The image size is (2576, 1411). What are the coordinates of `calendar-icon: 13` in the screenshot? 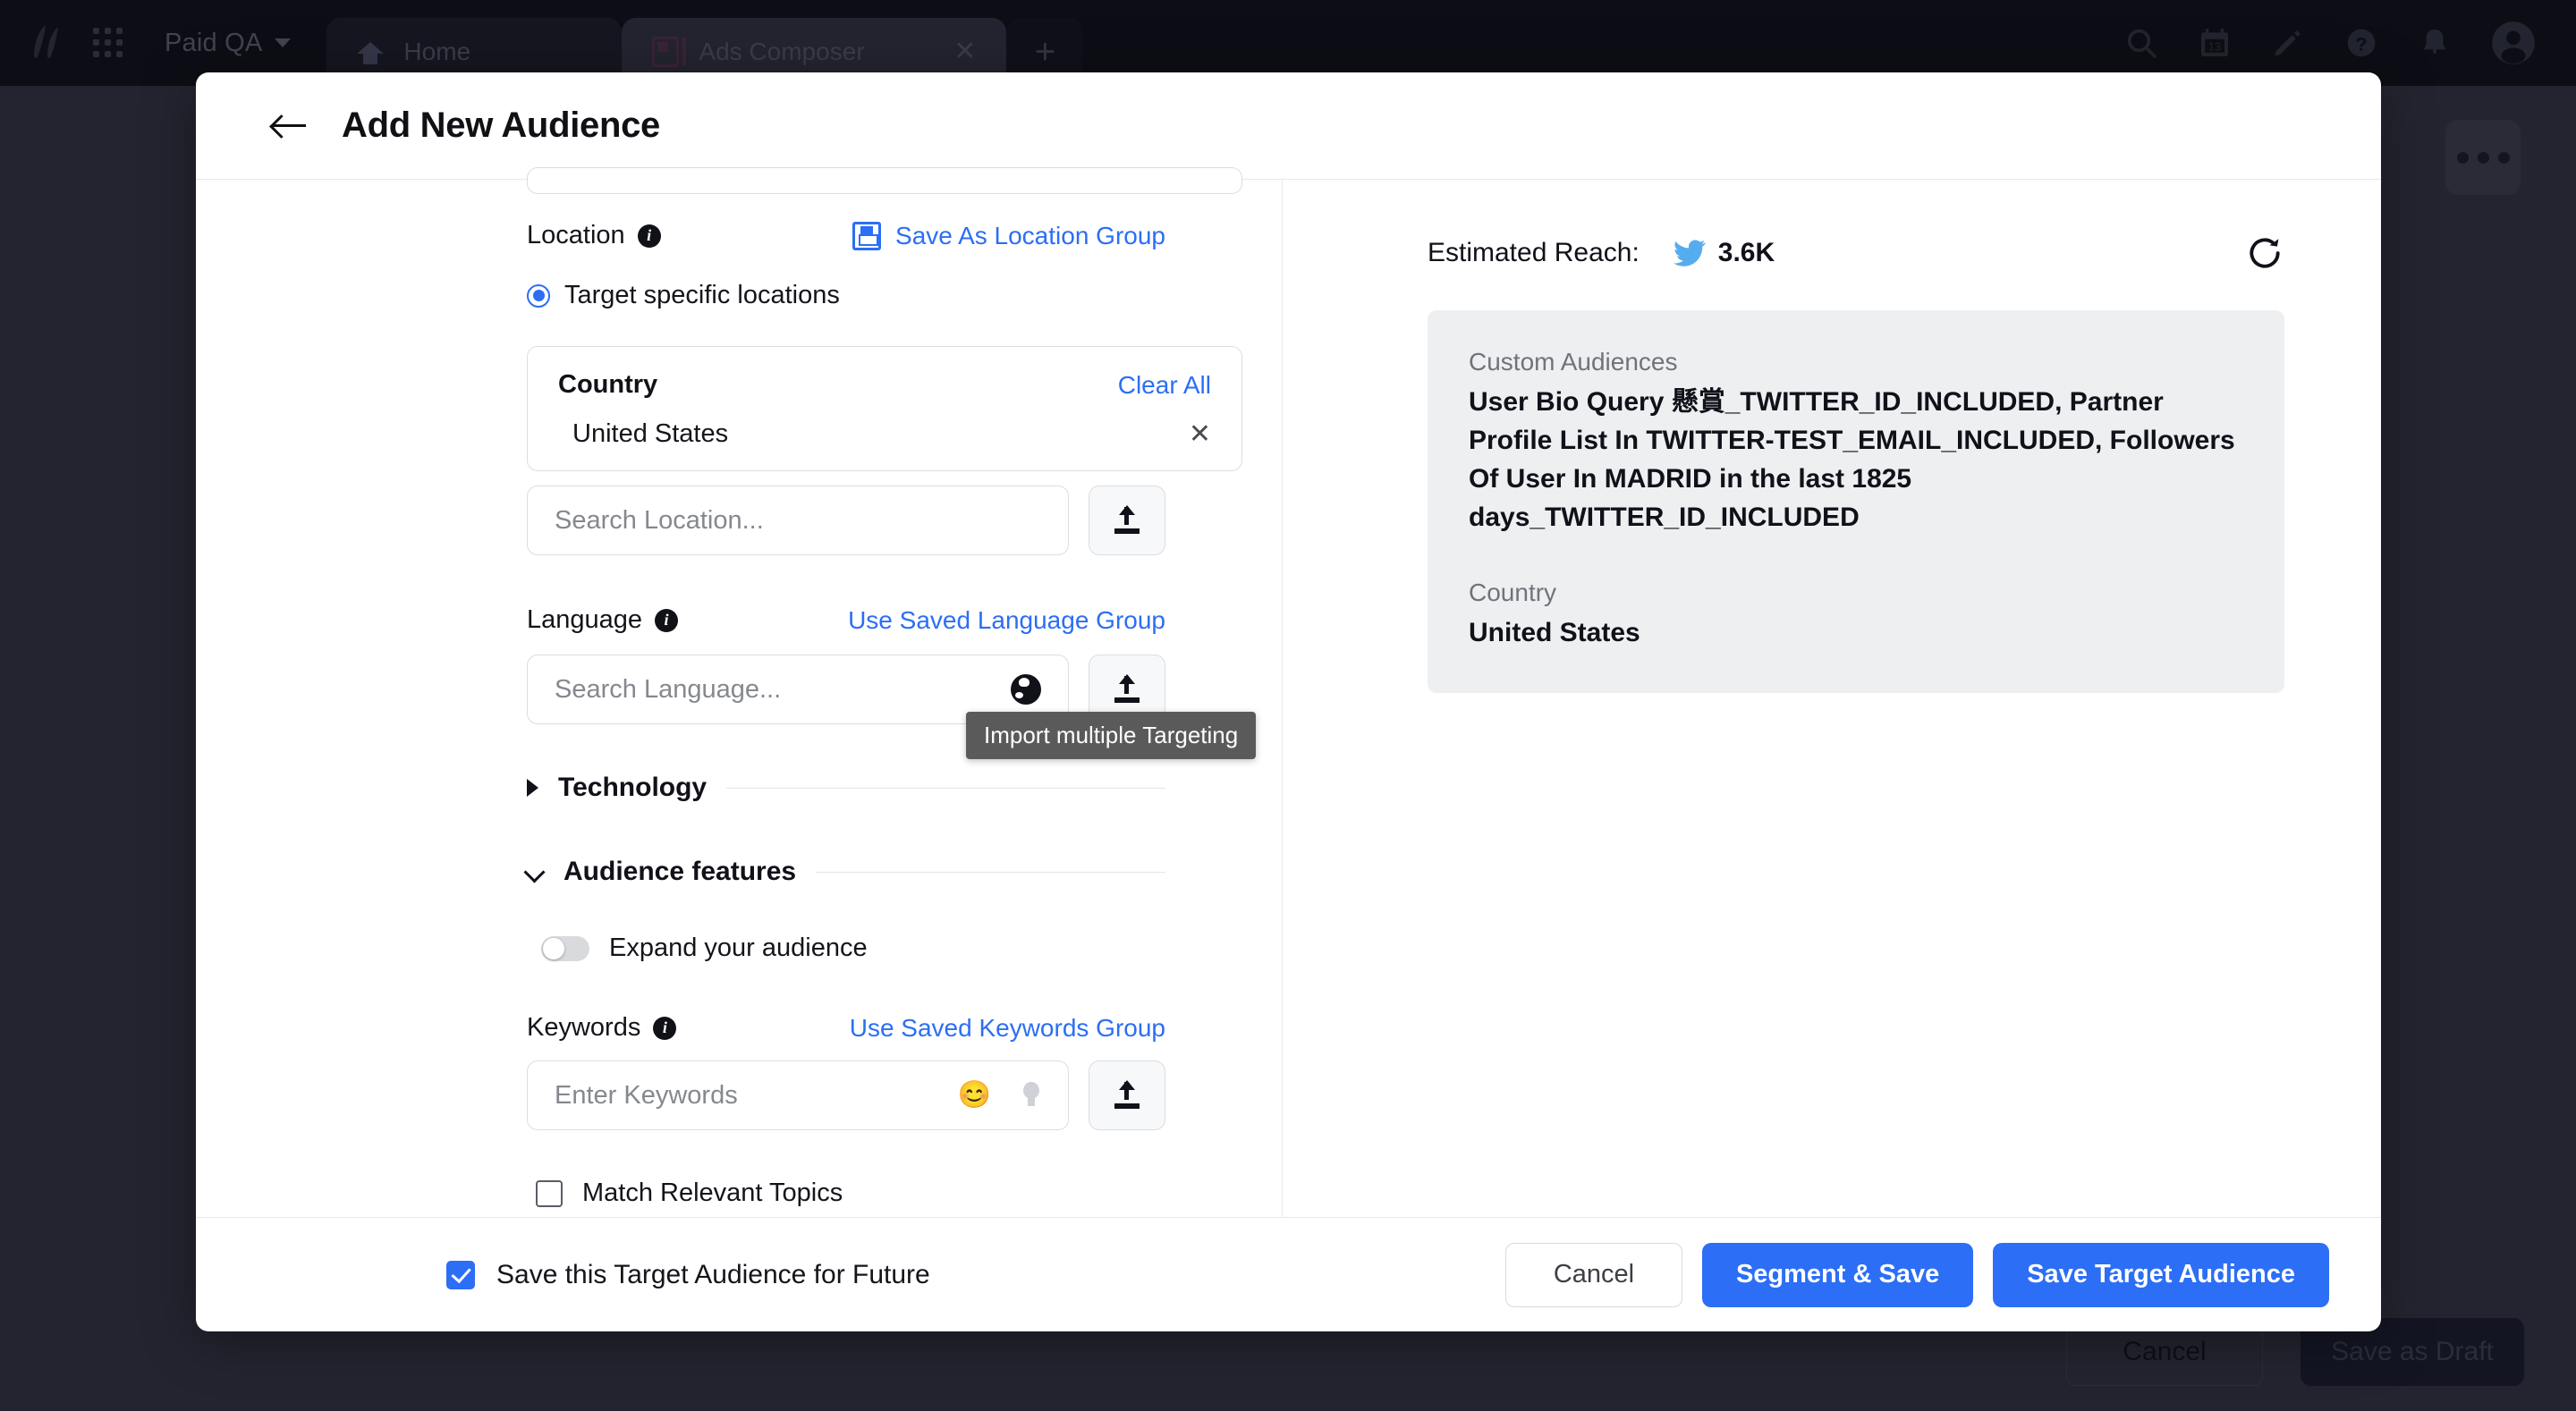 It's located at (2215, 43).